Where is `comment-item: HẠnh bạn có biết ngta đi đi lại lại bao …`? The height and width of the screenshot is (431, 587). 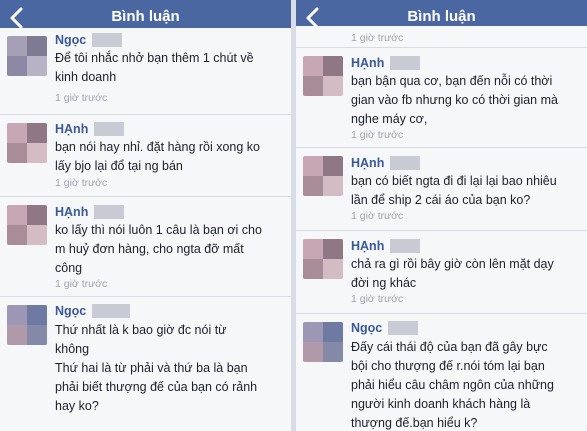 comment-item: HẠnh bạn có biết ngta đi đi lại lại bao … is located at coordinates (441, 189).